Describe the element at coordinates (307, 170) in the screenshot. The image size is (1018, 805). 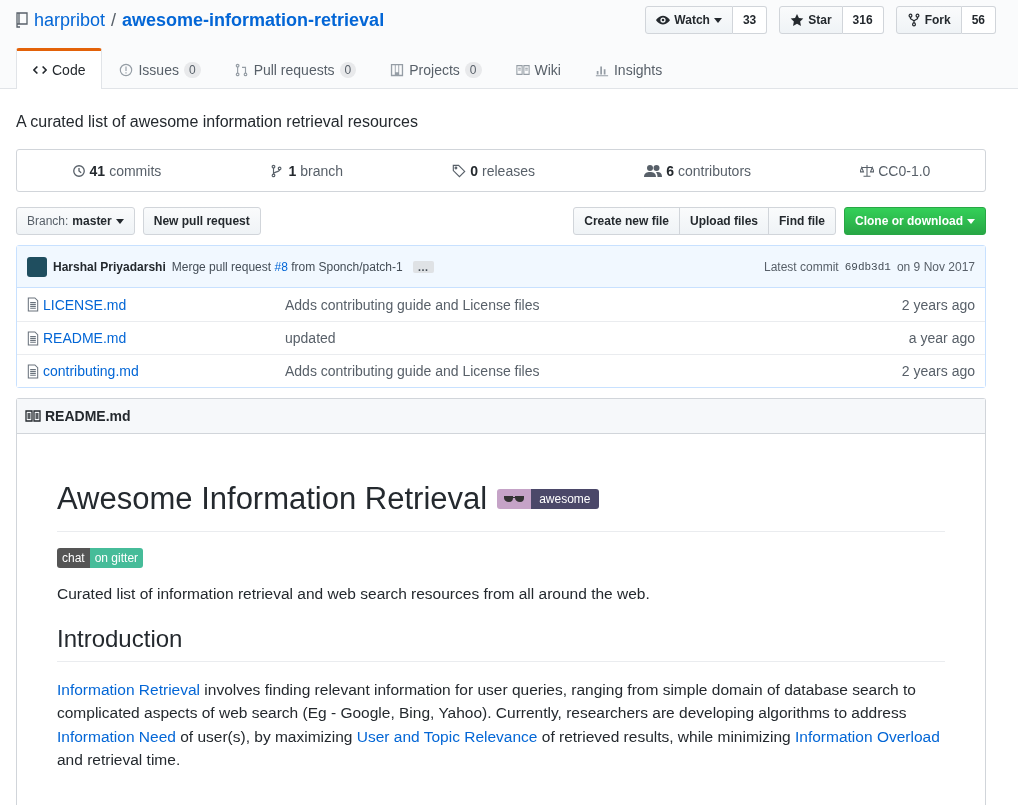
I see `branch-link: 1 branch` at that location.